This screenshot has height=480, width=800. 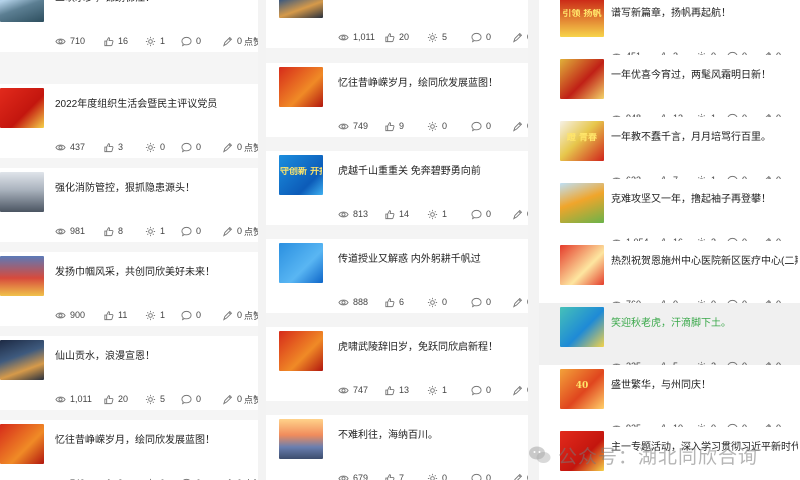 What do you see at coordinates (155, 3) in the screenshot?
I see `article-title: 三峡水乡，锦绣秭江！` at bounding box center [155, 3].